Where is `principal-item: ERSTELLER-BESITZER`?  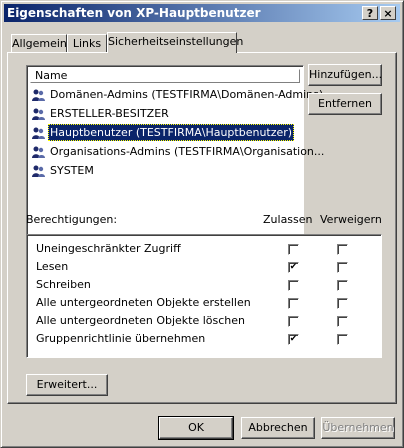 principal-item: ERSTELLER-BESITZER is located at coordinates (101, 113).